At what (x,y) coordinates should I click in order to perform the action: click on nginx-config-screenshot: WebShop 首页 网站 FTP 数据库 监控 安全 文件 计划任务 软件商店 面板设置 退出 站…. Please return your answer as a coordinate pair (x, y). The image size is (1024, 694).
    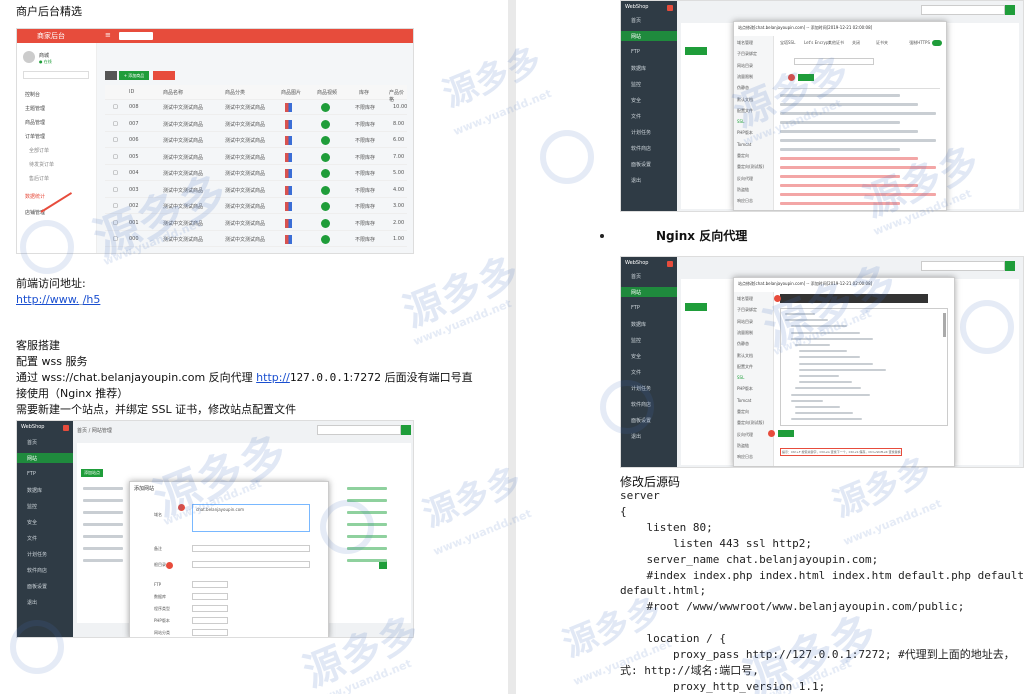
    Looking at the image, I should click on (822, 362).